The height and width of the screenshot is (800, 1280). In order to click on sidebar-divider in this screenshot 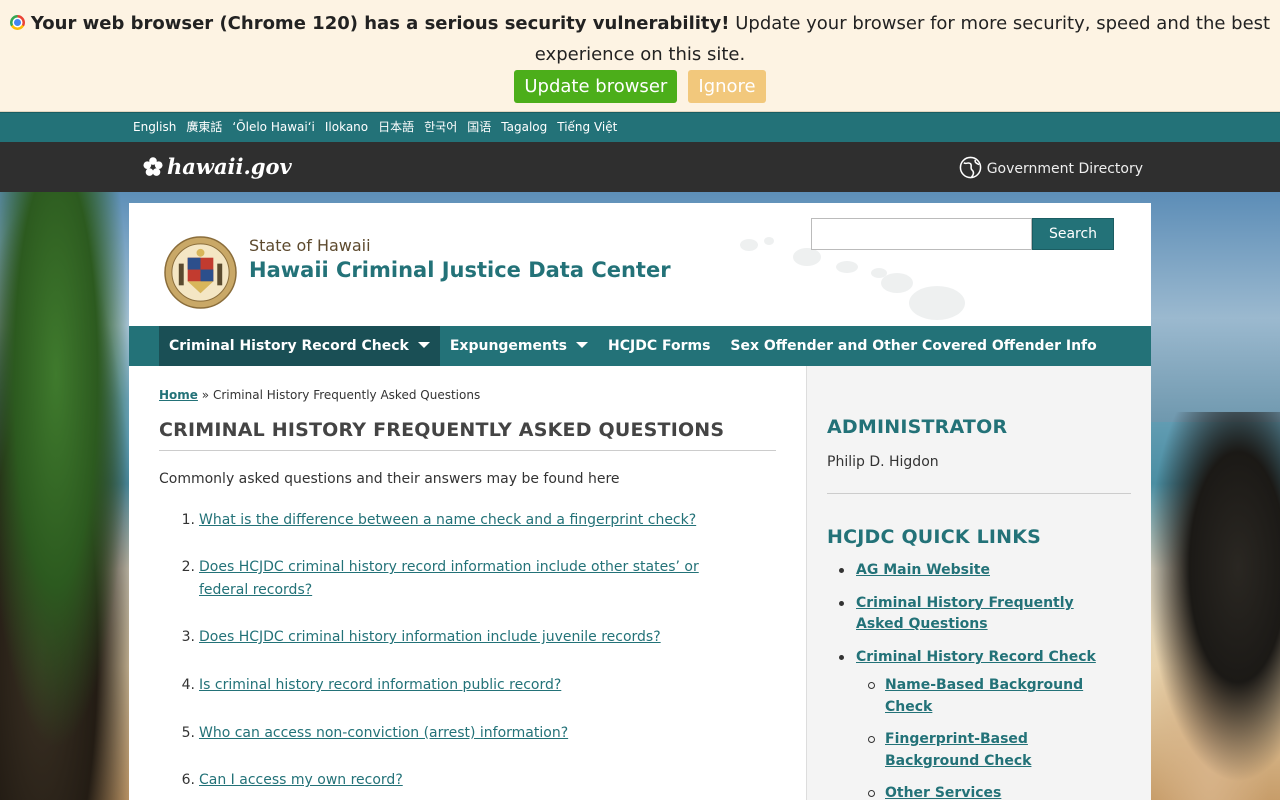, I will do `click(979, 493)`.